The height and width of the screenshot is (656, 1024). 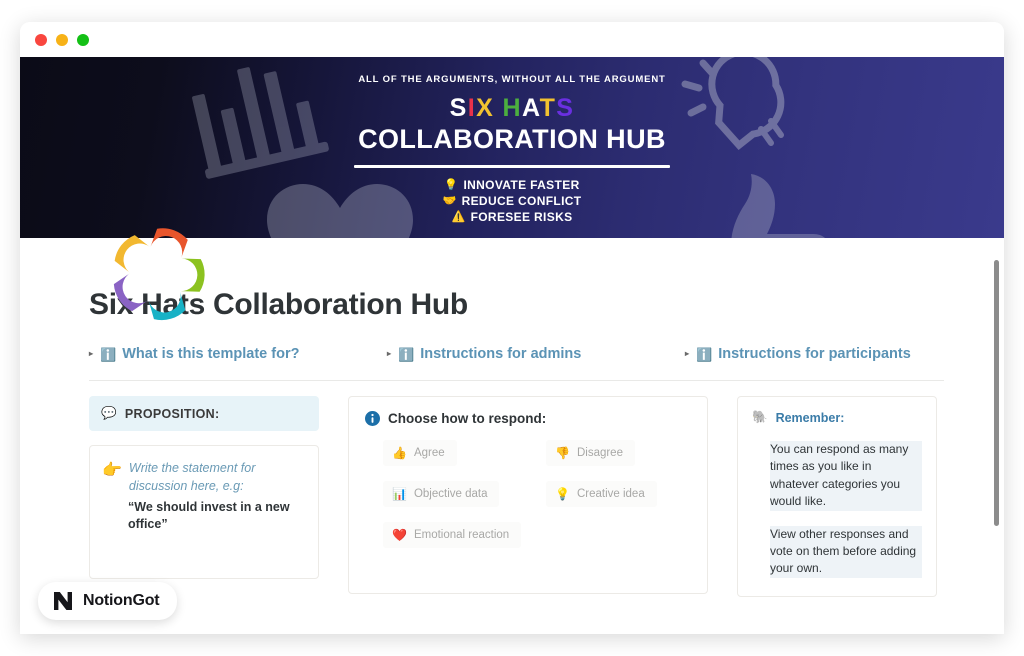 I want to click on respond-option-agree: 👍 Agree, so click(x=420, y=453).